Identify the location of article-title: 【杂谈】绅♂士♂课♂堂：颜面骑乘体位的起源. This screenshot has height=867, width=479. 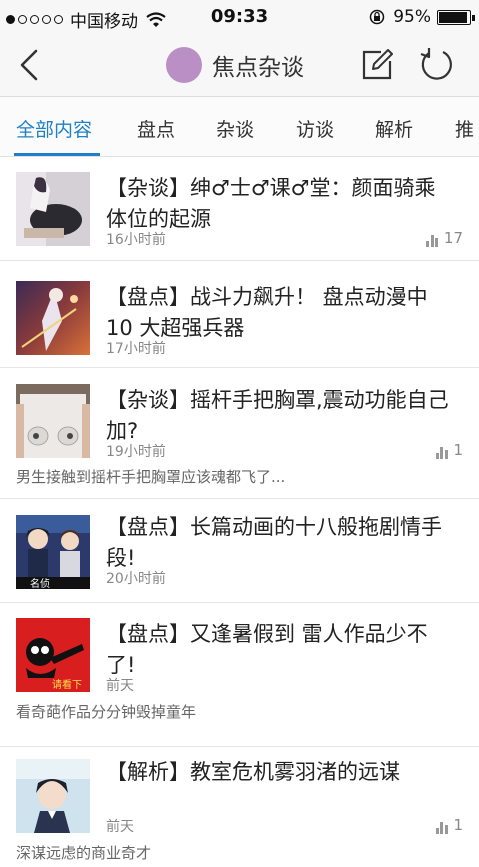
(271, 203).